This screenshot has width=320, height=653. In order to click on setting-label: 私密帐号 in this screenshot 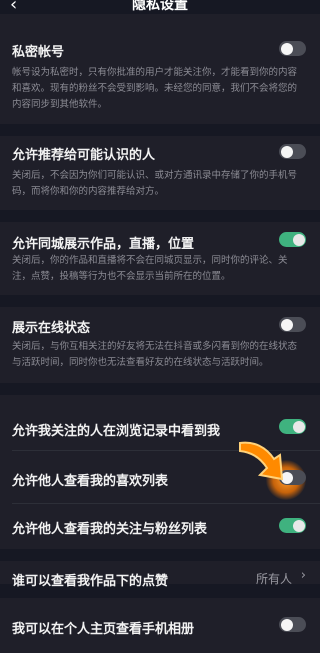, I will do `click(38, 52)`.